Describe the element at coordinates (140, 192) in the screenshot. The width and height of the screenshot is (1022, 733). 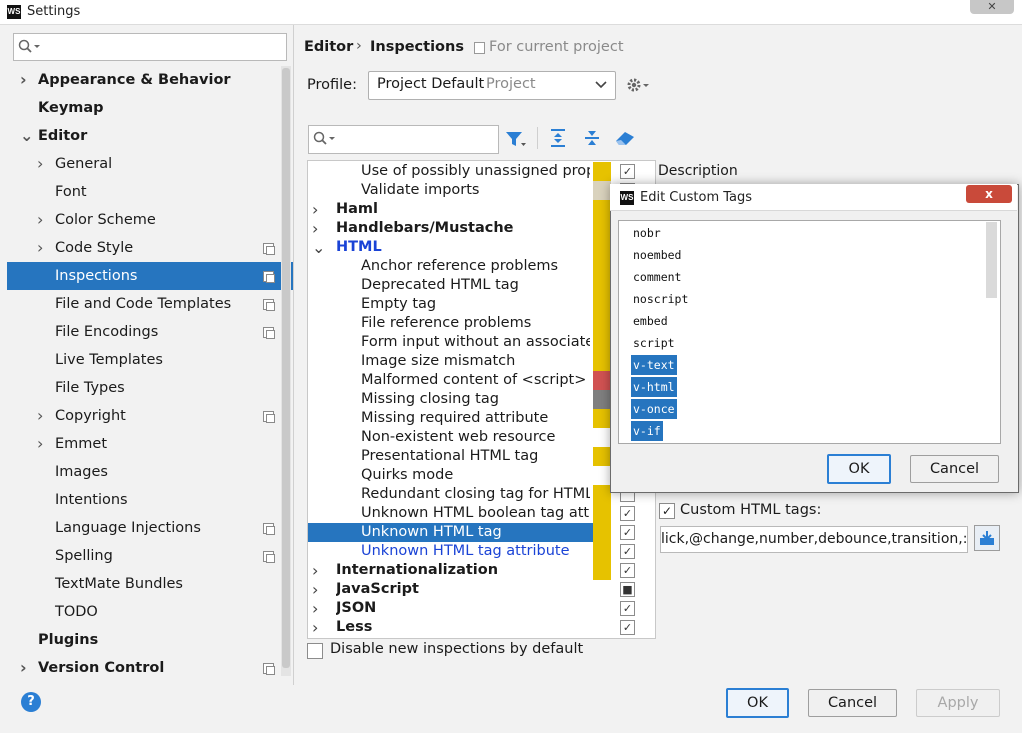
I see `sidebar-item: Font` at that location.